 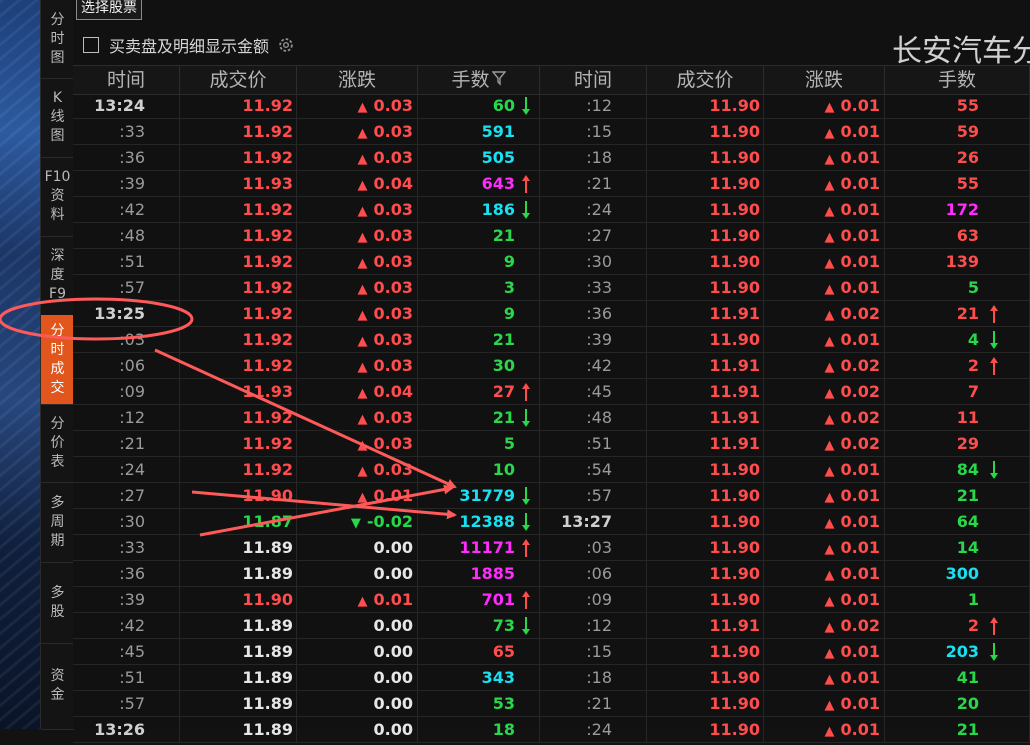 What do you see at coordinates (551, 158) in the screenshot?
I see `table-row: :36 11.92 ▲ 0.03 505:18 11.90 ▲ 0.01 26` at bounding box center [551, 158].